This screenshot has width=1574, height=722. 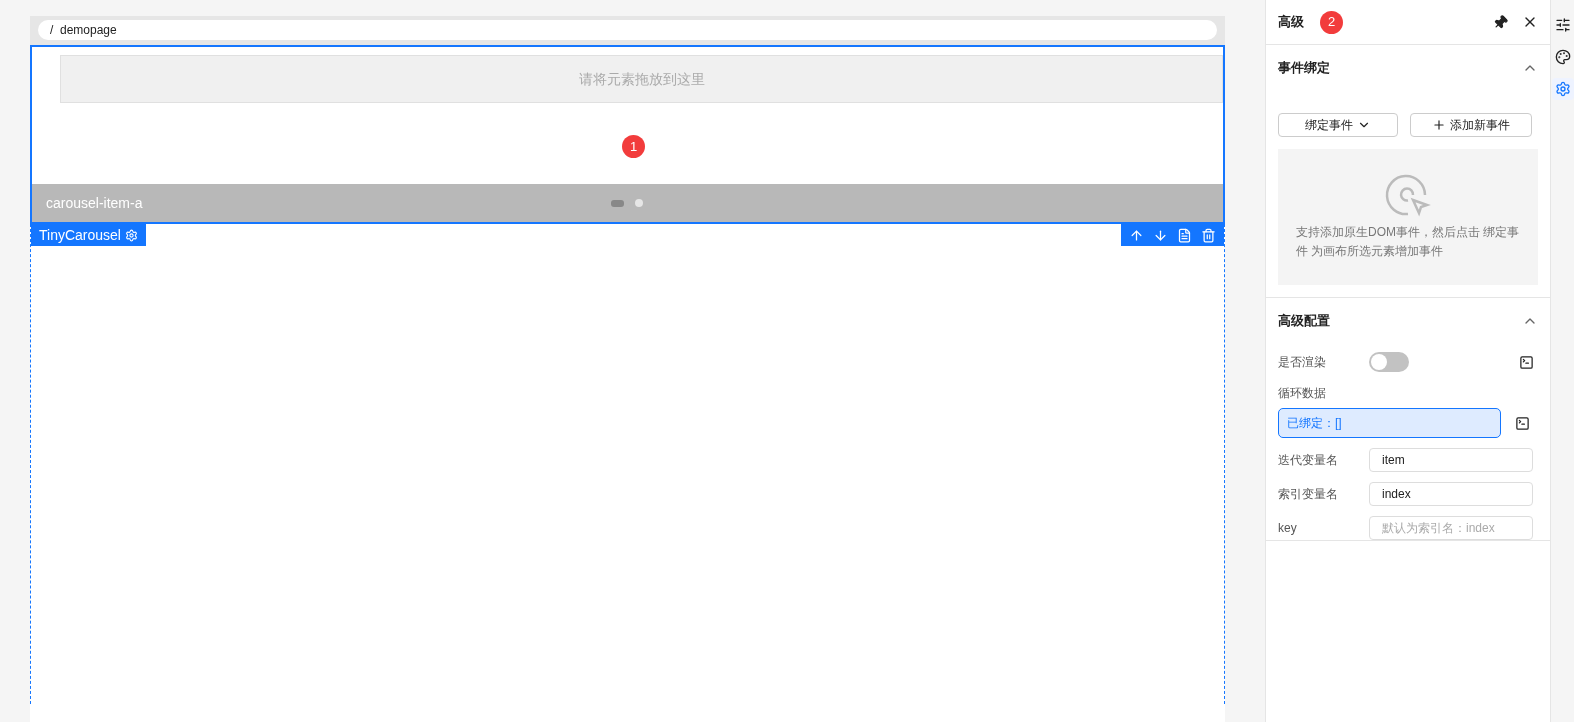 I want to click on text-field: index, so click(x=1451, y=494).